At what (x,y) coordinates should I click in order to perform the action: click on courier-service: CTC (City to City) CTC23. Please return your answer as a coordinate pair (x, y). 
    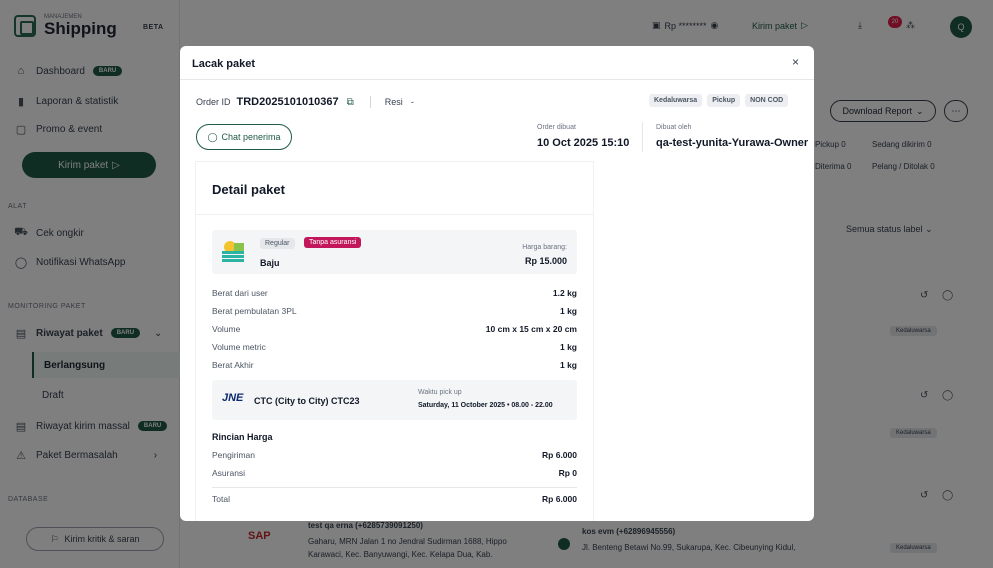
    Looking at the image, I should click on (307, 401).